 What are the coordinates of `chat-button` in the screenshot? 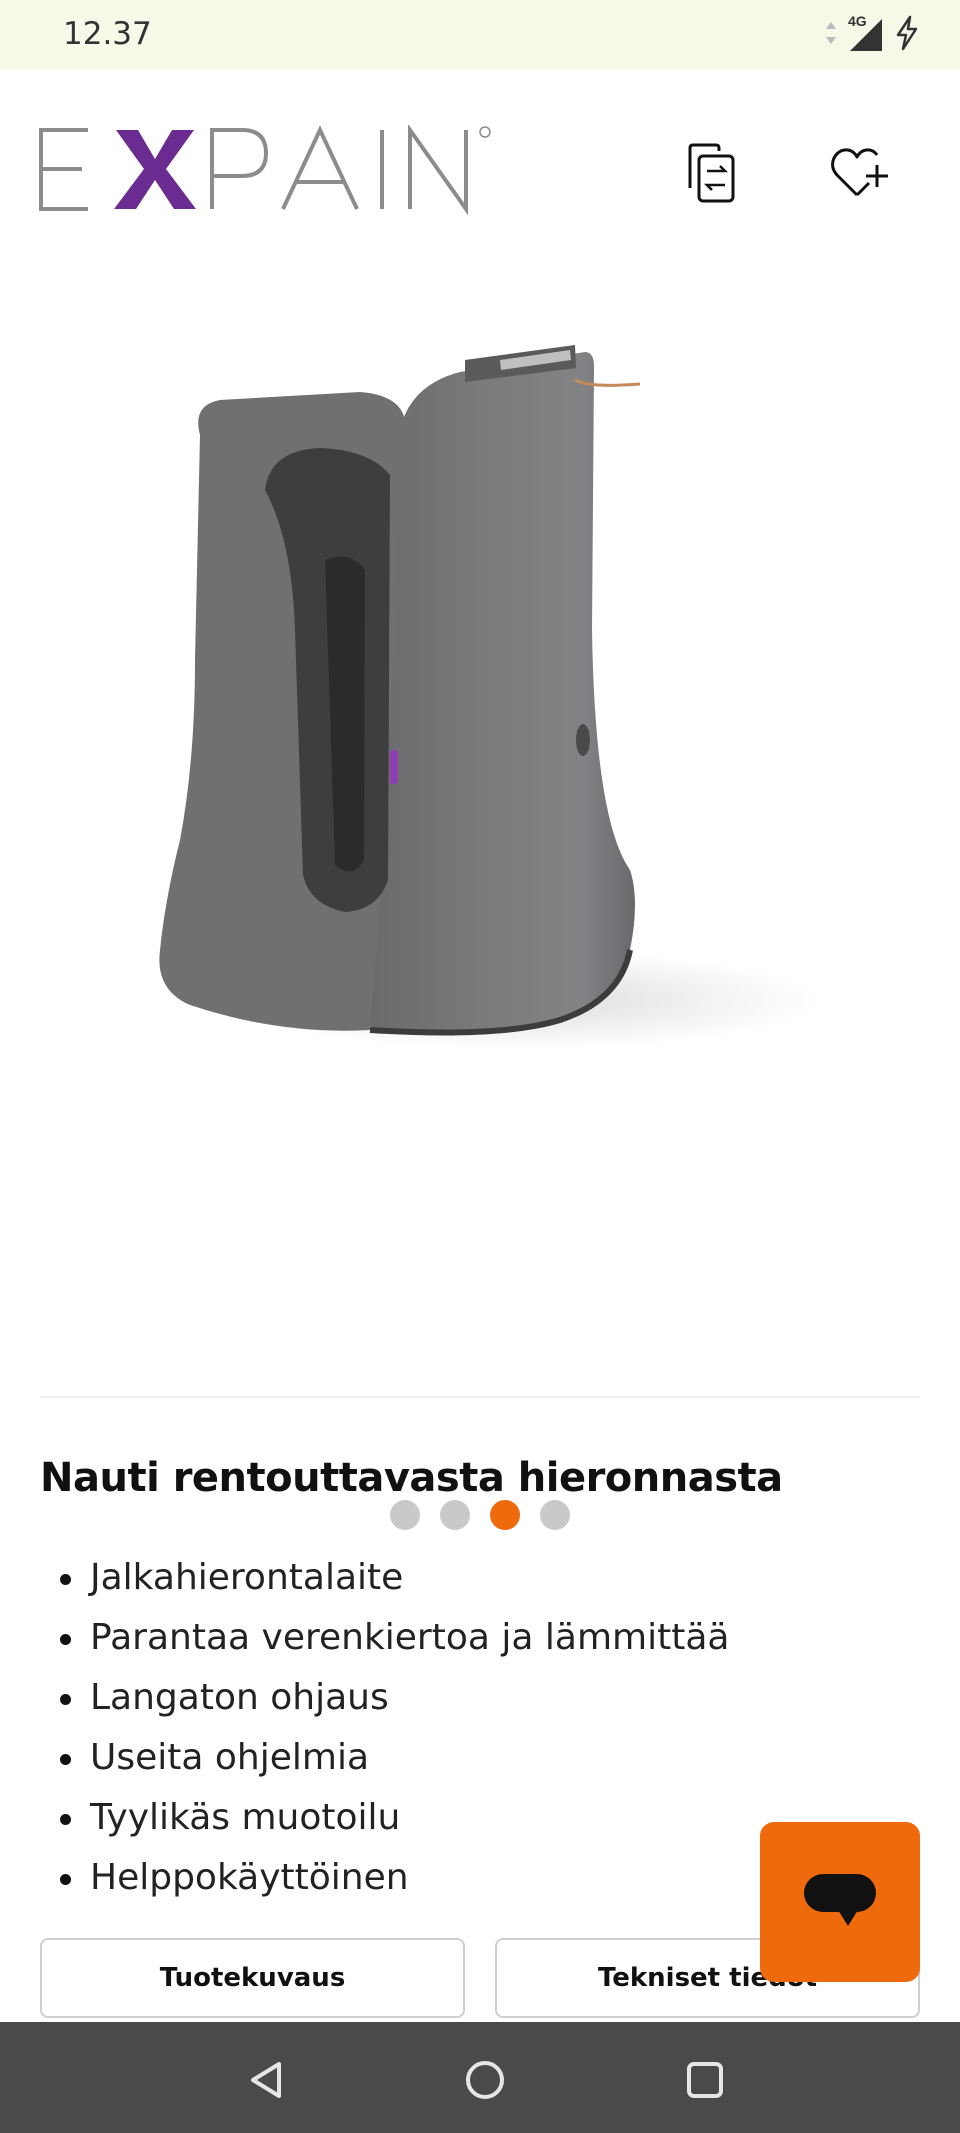 It's located at (840, 1902).